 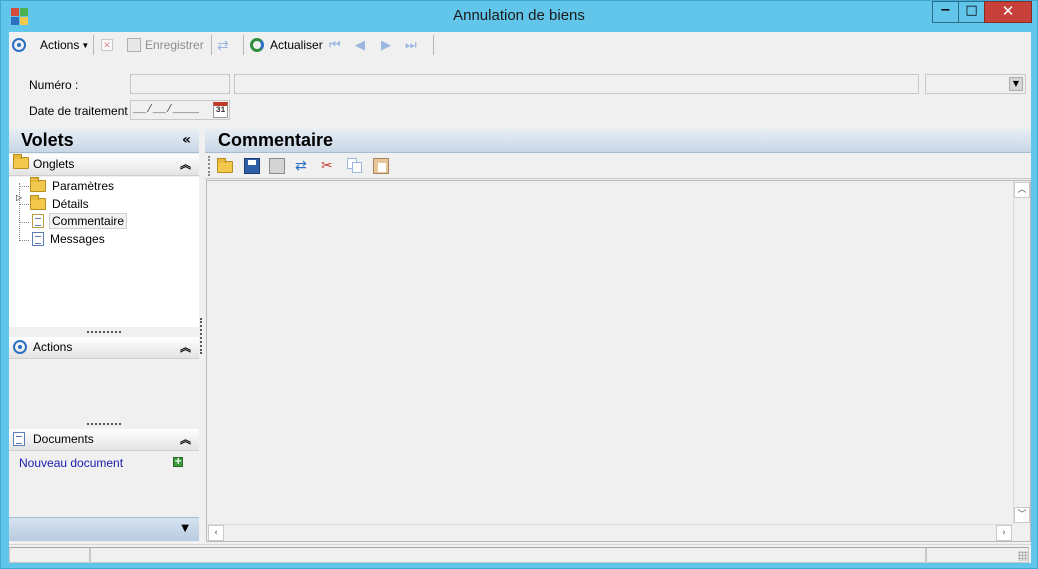 I want to click on resize-grip-icon, so click(x=1023, y=556).